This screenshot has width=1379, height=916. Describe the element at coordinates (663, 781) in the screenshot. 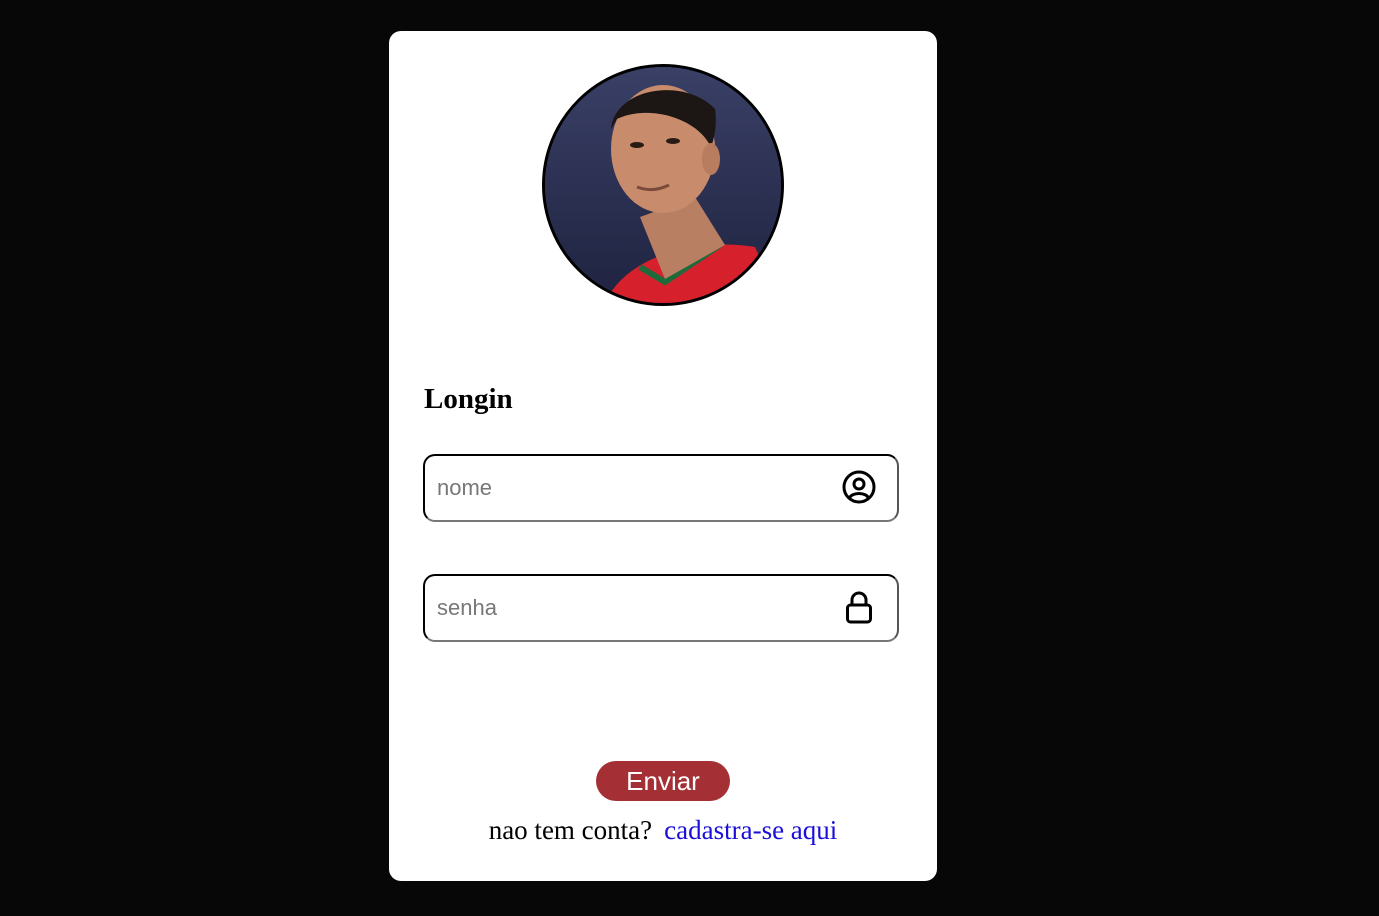

I see `submit-button: Enviar` at that location.